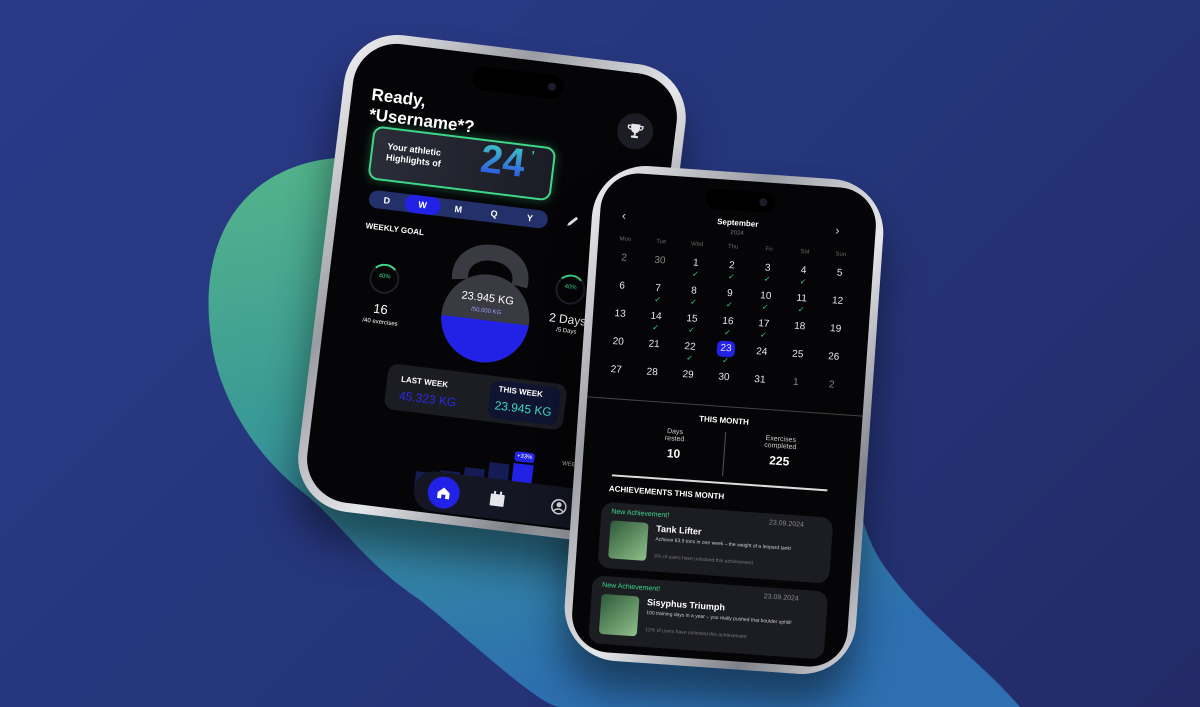  What do you see at coordinates (620, 314) in the screenshot?
I see `calendar-day: 13` at bounding box center [620, 314].